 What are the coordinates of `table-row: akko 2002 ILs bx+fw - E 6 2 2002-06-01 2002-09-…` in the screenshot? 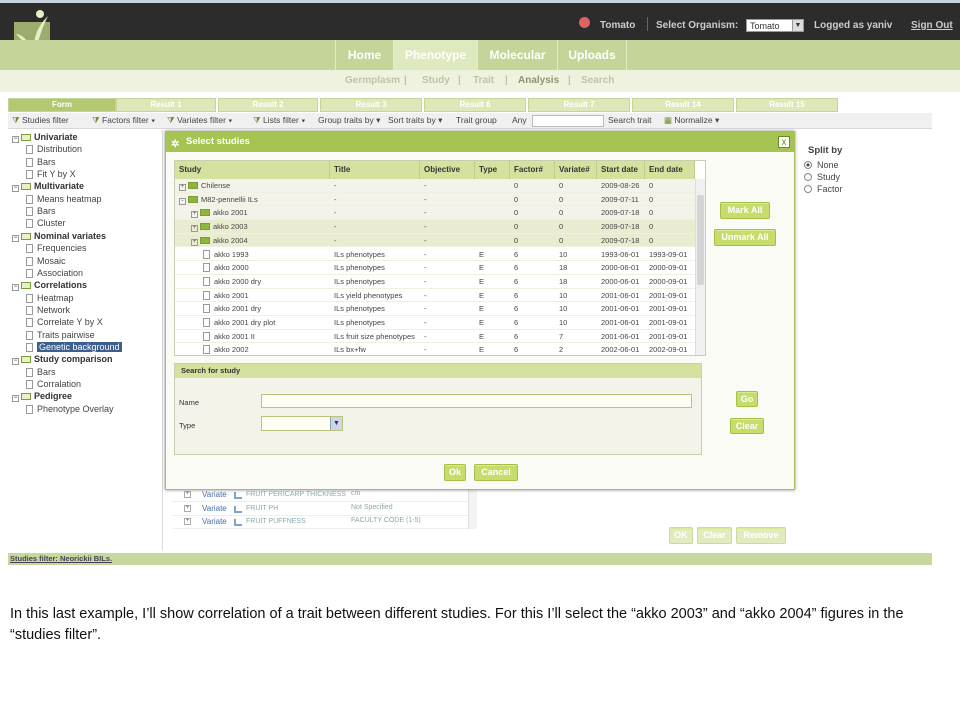 It's located at (435, 349).